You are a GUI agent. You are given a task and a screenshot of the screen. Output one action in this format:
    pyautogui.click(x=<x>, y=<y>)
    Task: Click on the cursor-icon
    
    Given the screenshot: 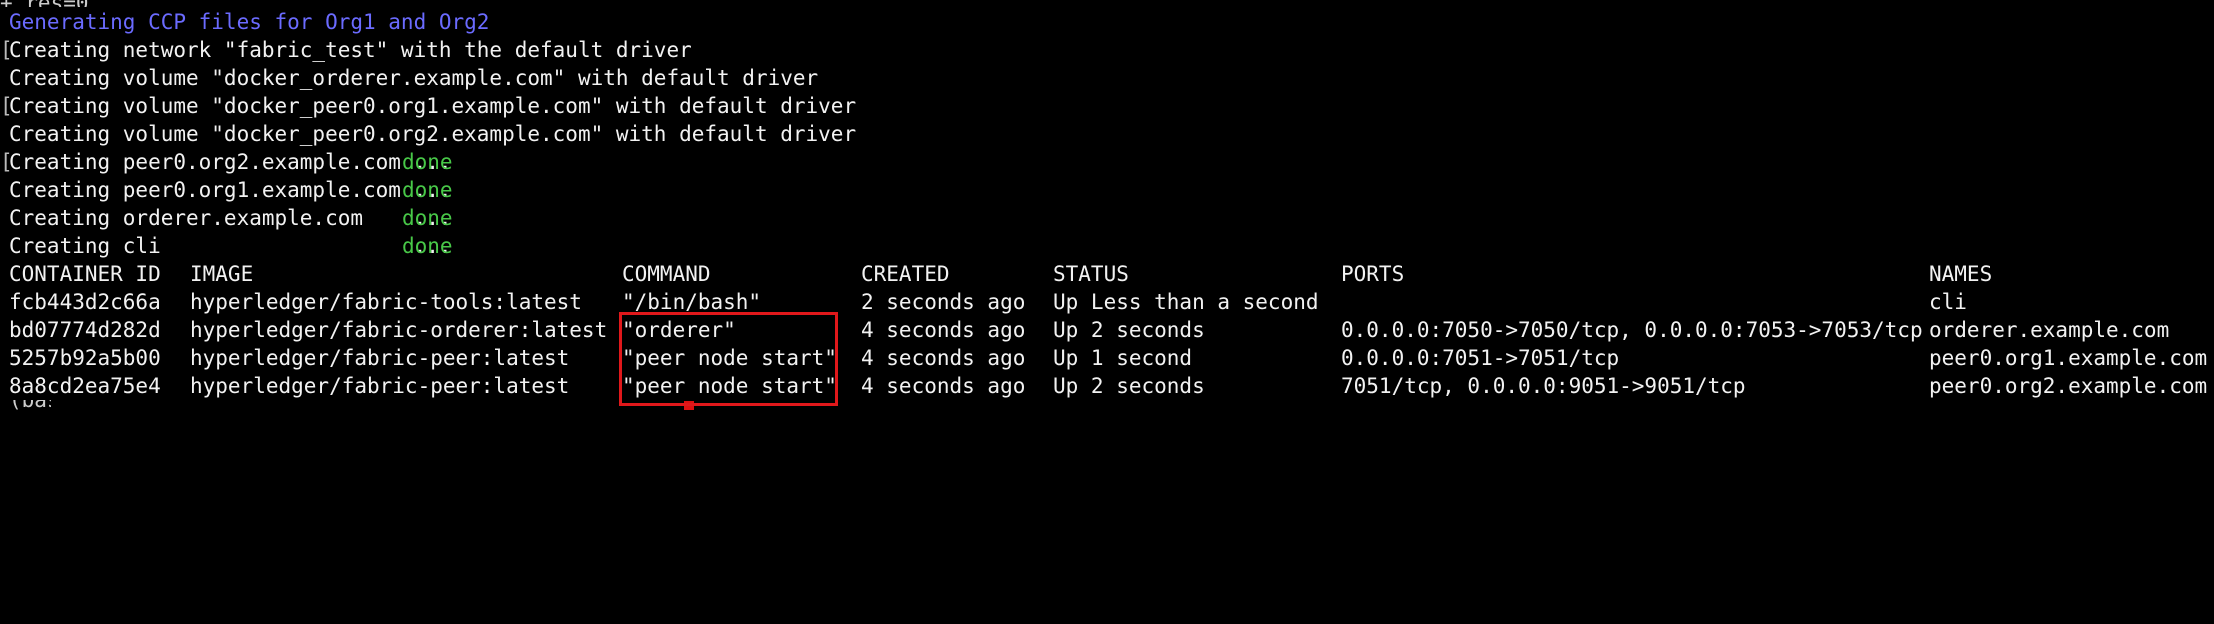 What is the action you would take?
    pyautogui.click(x=689, y=405)
    